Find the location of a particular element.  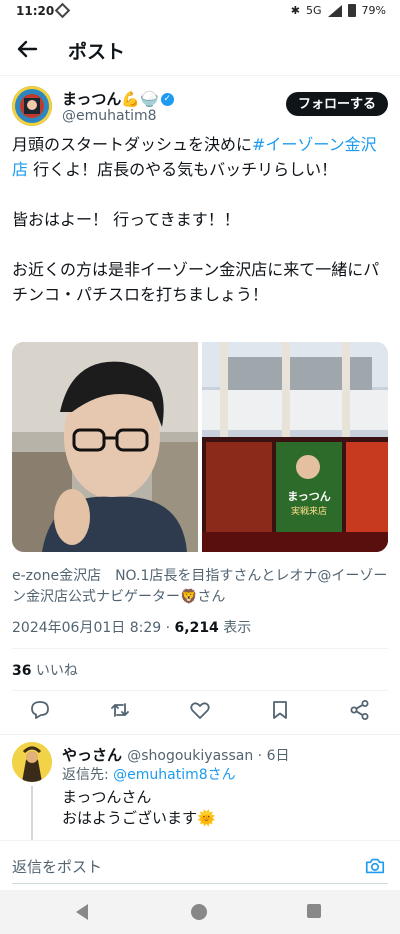

author-avatar is located at coordinates (32, 106).